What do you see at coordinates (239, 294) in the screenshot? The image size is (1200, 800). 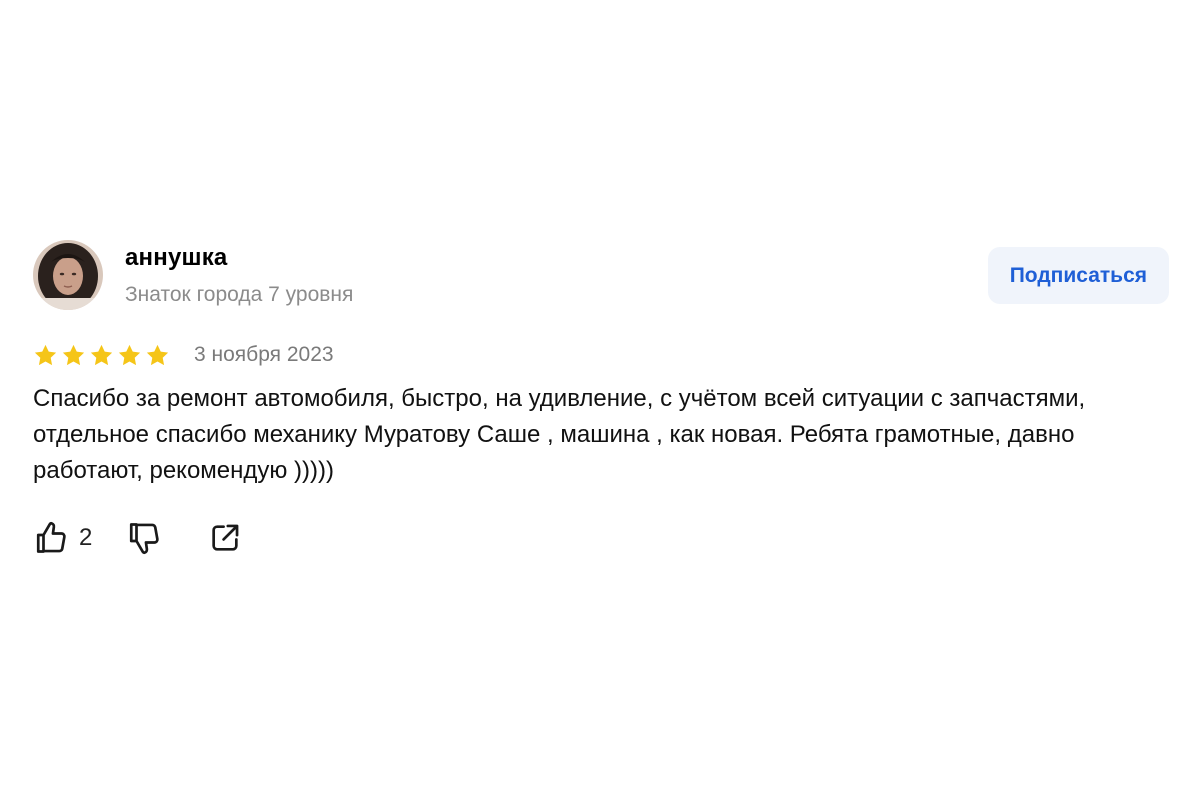 I see `author-level: Знаток города 7 уровня` at bounding box center [239, 294].